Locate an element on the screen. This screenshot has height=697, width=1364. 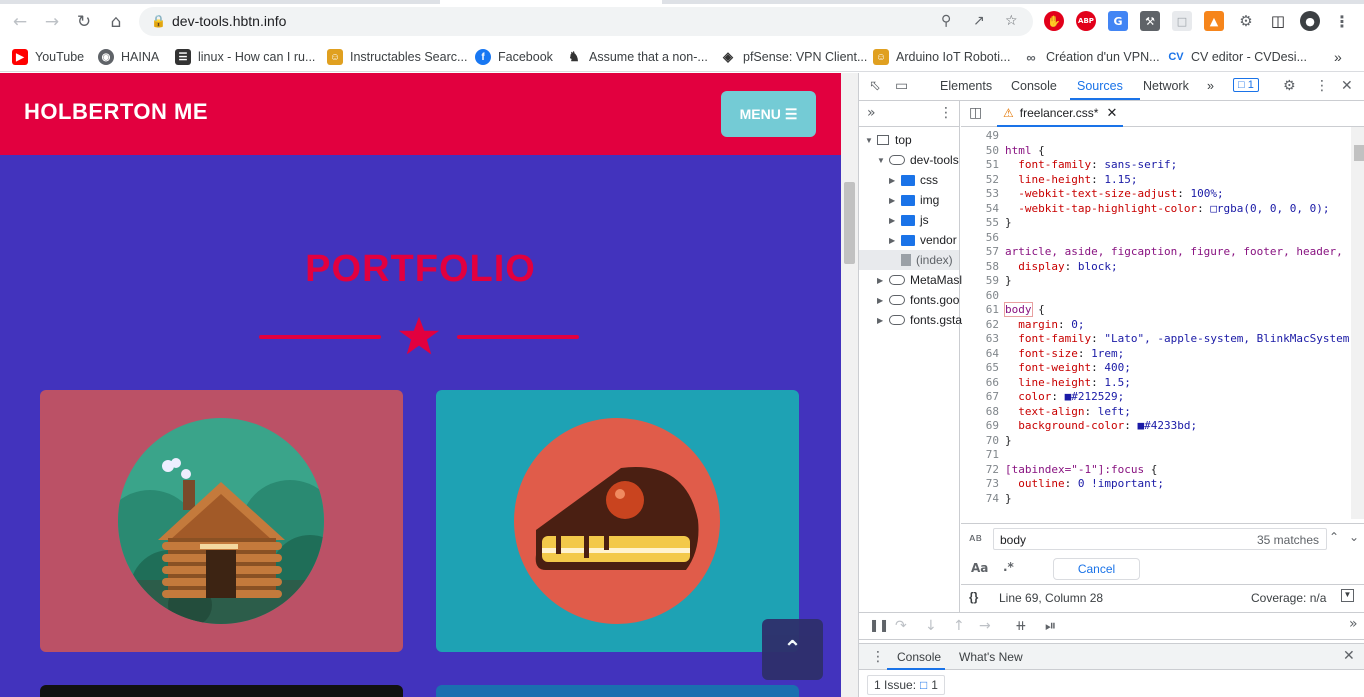
tree-folder-js: ▶ js is located at coordinates (909, 220).